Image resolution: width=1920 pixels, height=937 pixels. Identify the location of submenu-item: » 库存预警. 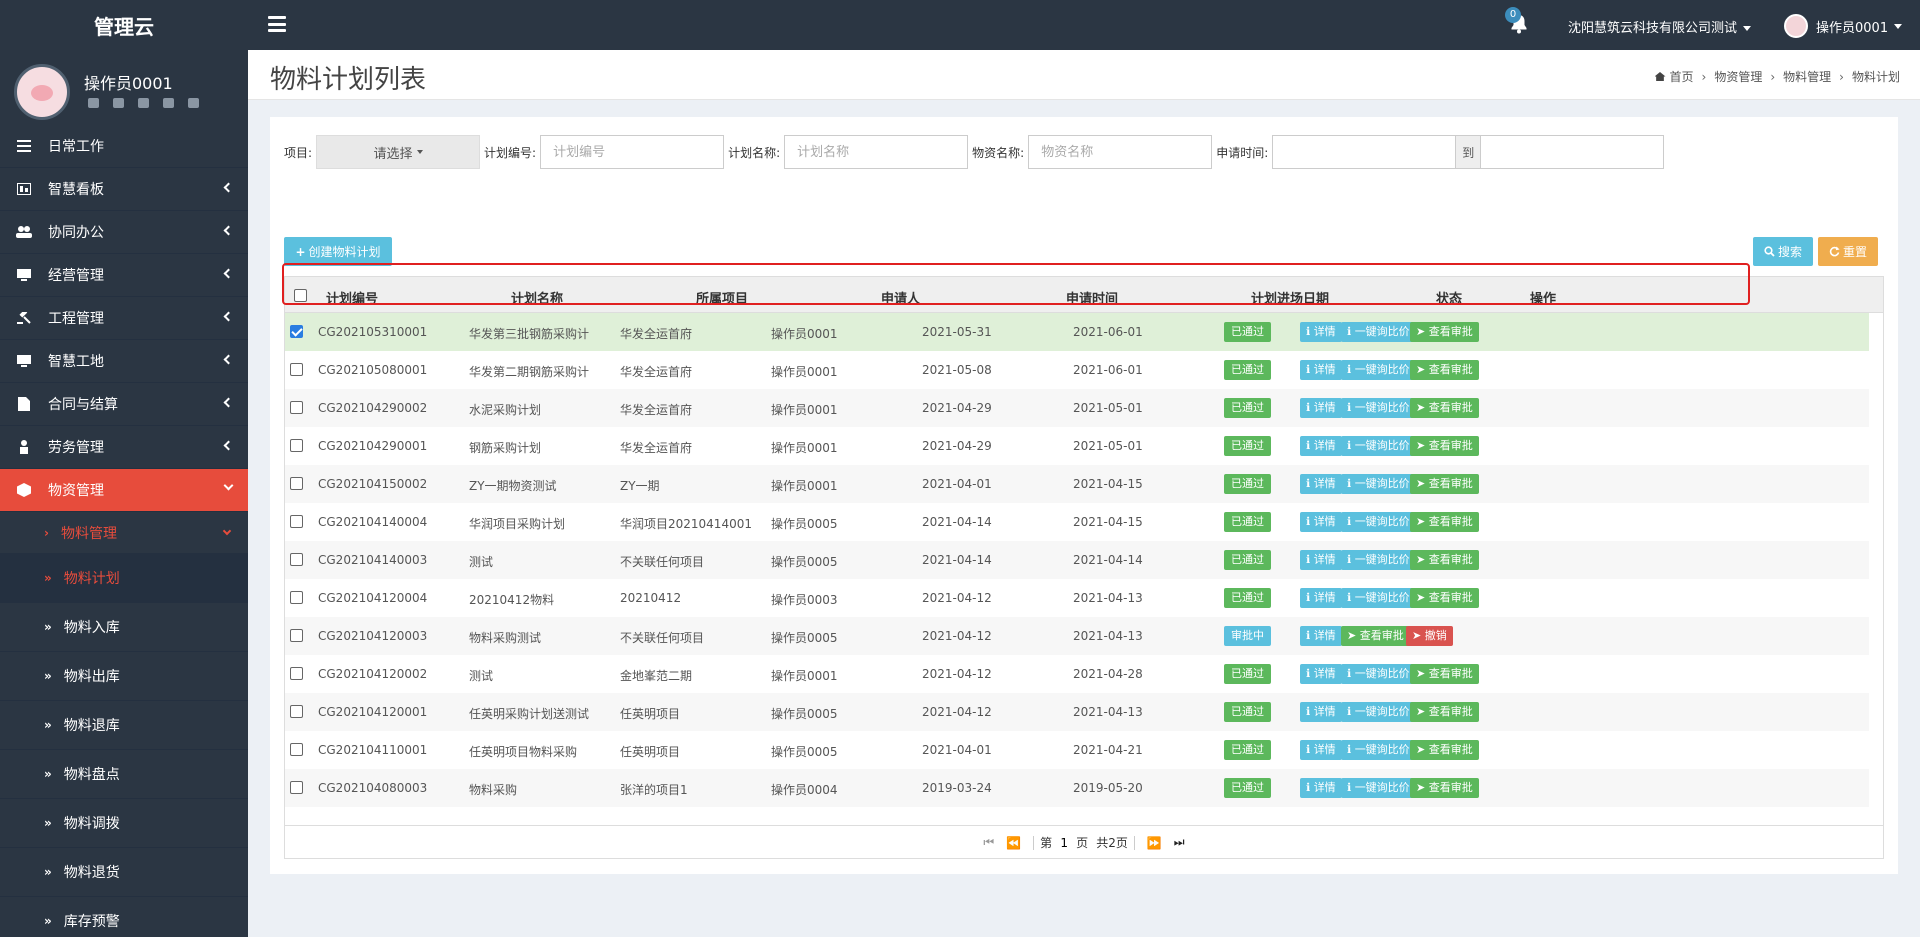
(124, 917).